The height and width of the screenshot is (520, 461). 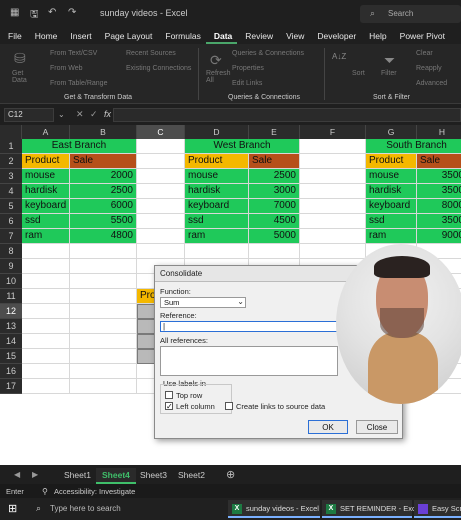 I want to click on top-row-checkbox, so click(x=169, y=395).